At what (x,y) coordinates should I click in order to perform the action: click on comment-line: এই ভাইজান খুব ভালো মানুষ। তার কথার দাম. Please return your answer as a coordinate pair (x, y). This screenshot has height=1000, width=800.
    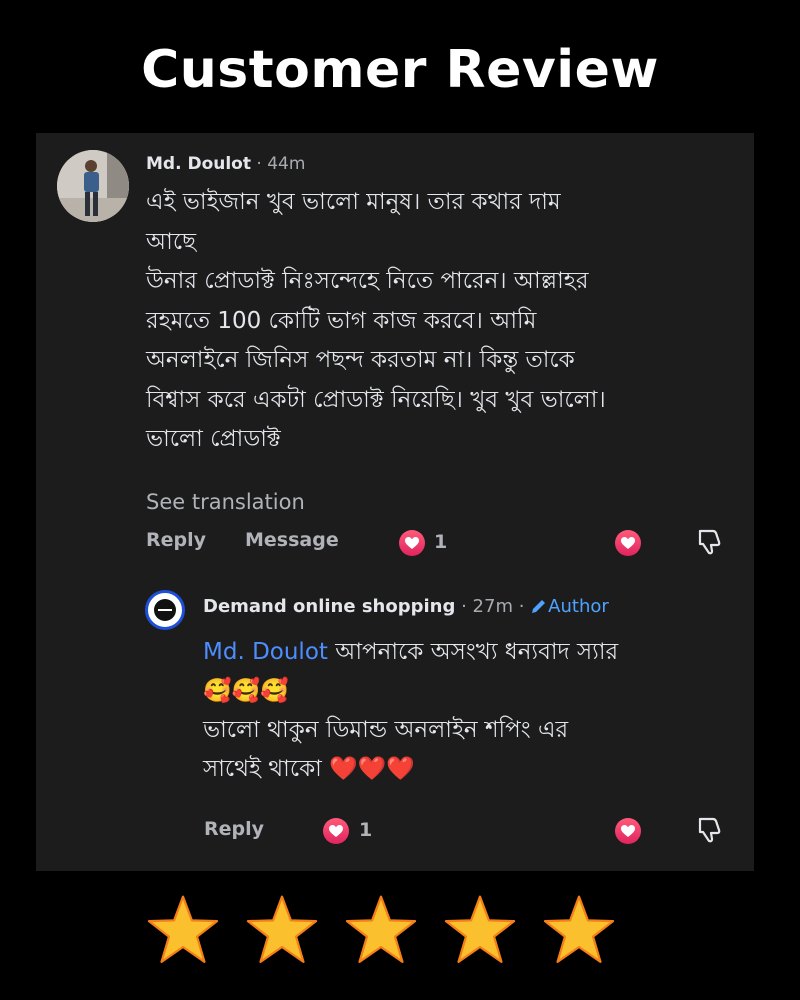
    Looking at the image, I should click on (353, 202).